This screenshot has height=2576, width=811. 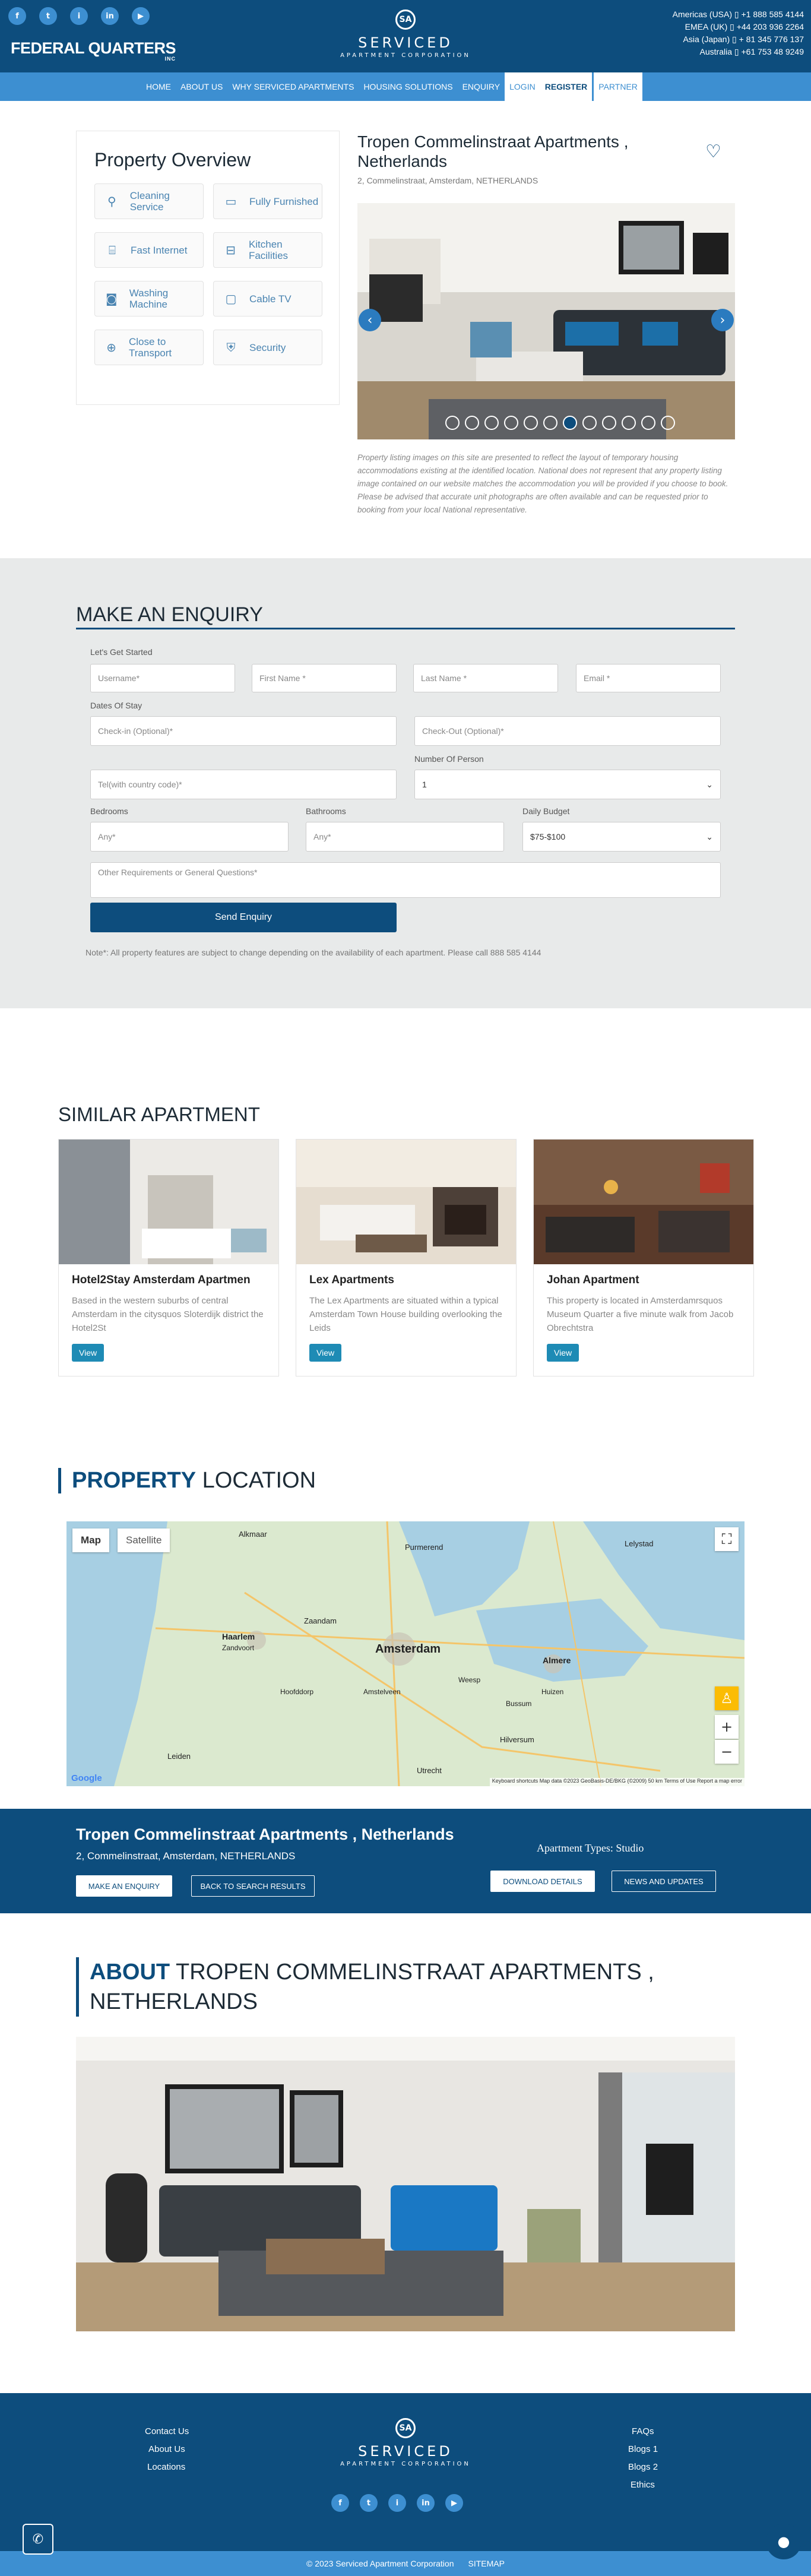 I want to click on make-enquiry-button: MAKE AN ENQUIRY, so click(x=124, y=1886).